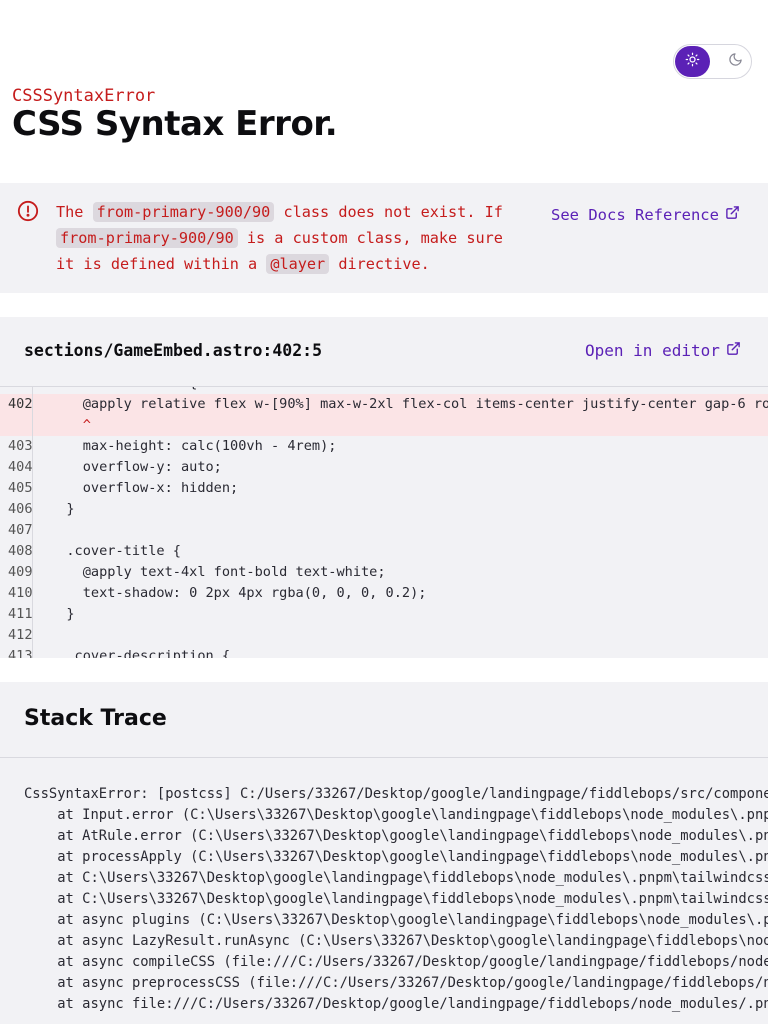 The height and width of the screenshot is (1024, 768). What do you see at coordinates (16, 652) in the screenshot?
I see `line-number: 413` at bounding box center [16, 652].